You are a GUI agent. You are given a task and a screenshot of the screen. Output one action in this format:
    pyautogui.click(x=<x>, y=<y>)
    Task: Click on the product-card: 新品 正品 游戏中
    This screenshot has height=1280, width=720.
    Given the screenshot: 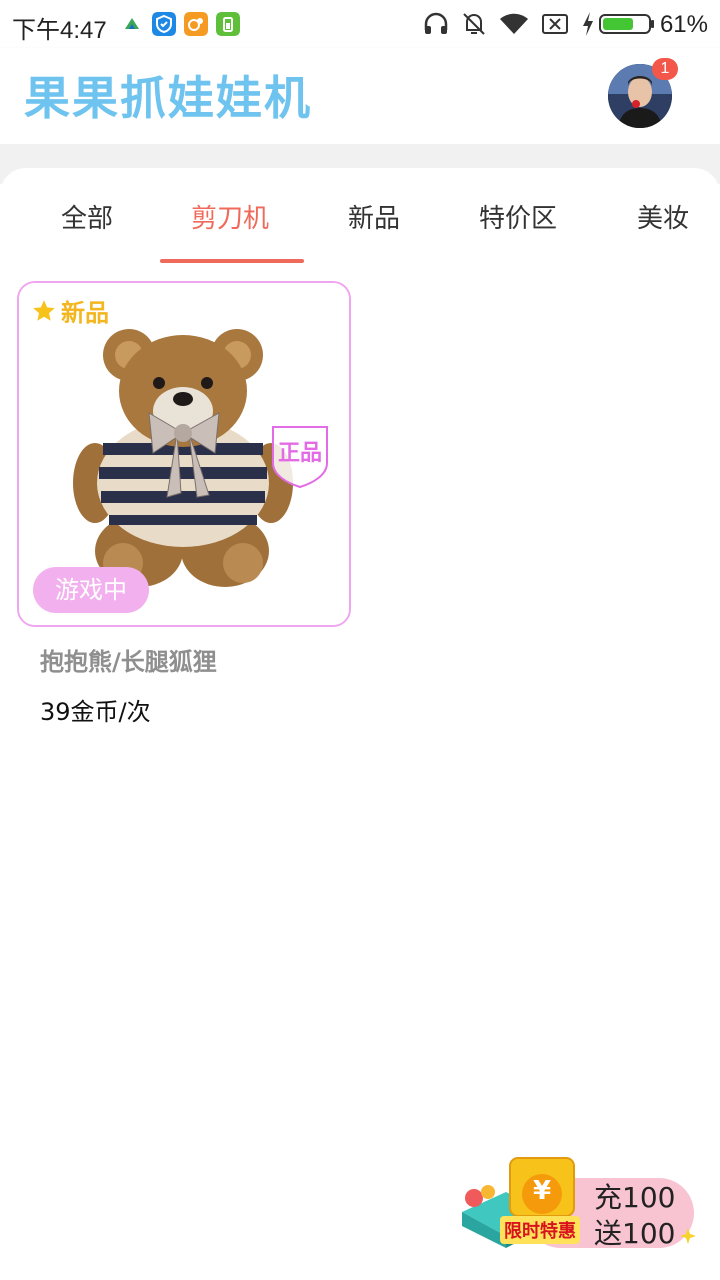 What is the action you would take?
    pyautogui.click(x=184, y=454)
    